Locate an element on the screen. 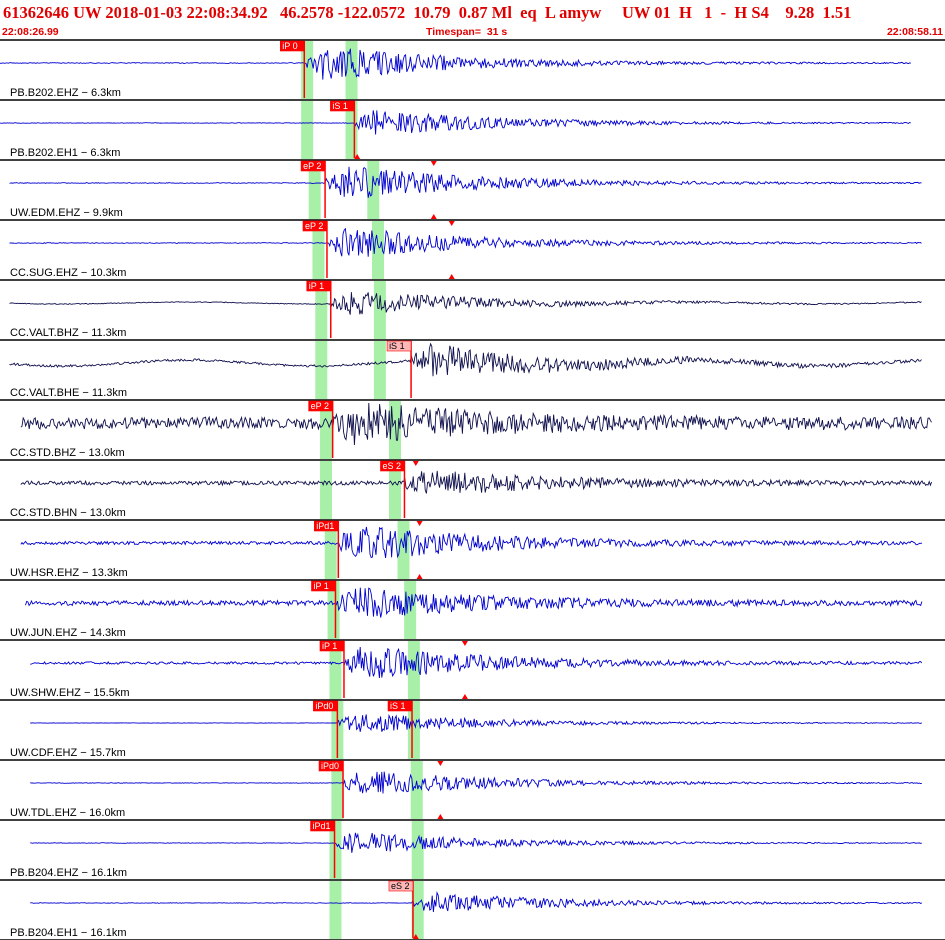  channel-row: iPd1 PB.B204.EHZ − 16.1km is located at coordinates (472, 850).